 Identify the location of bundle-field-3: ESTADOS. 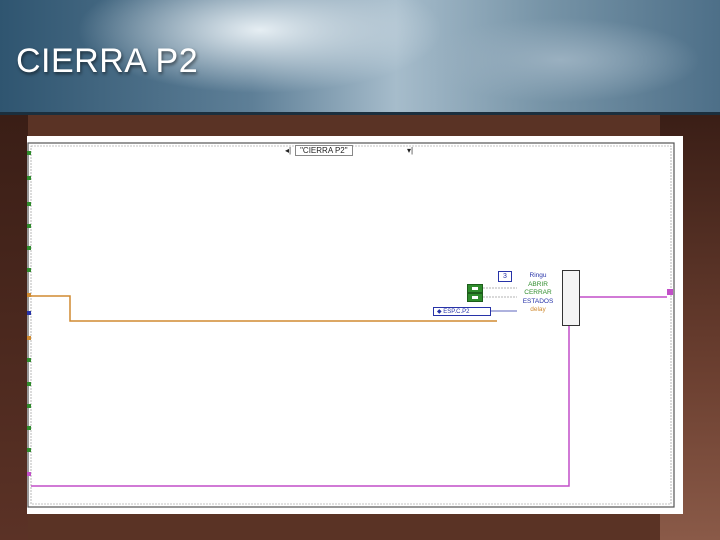
(538, 301).